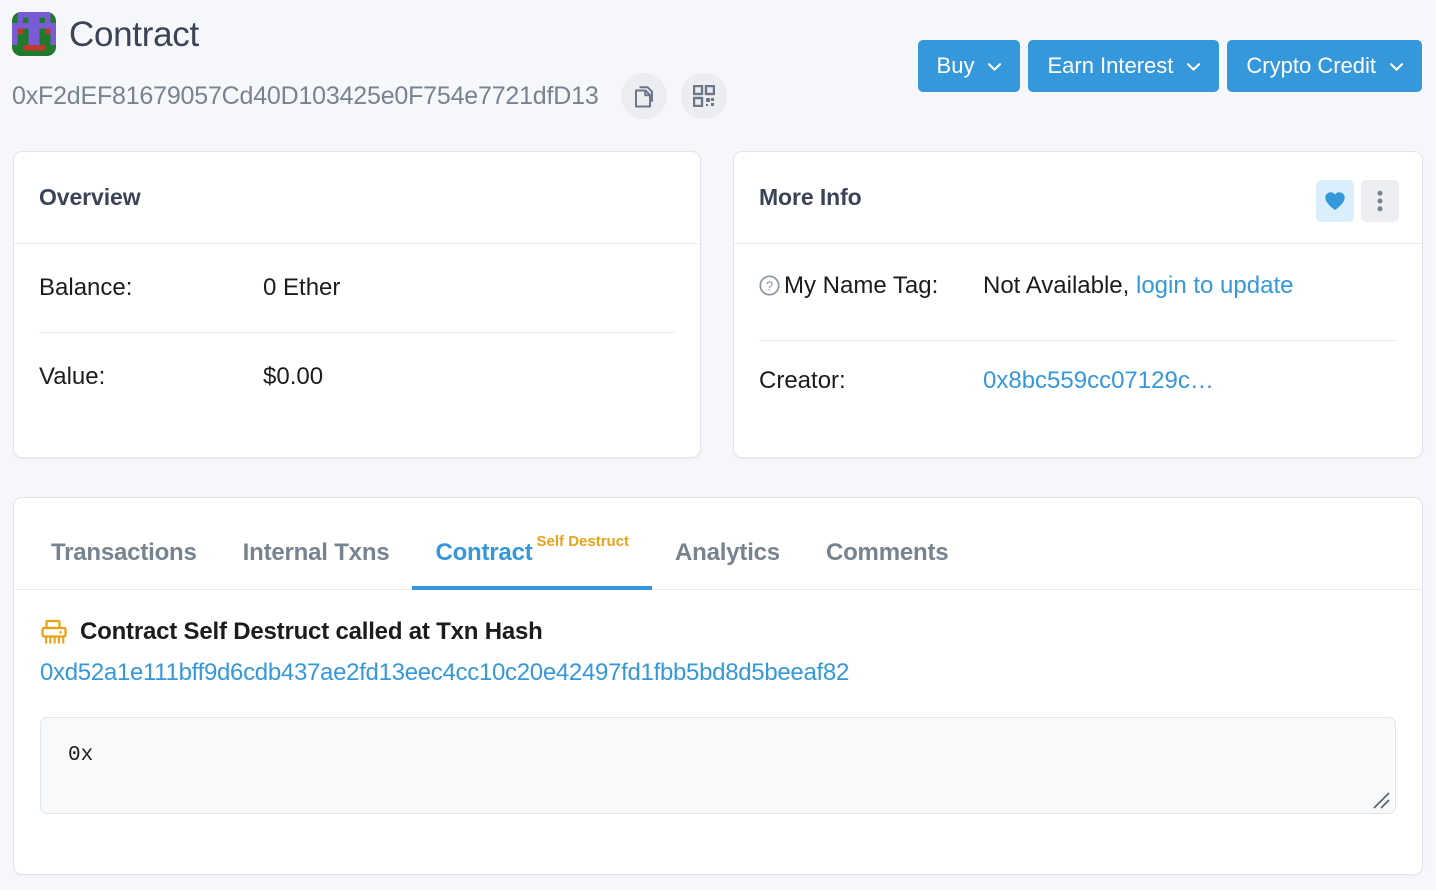 The image size is (1436, 890). Describe the element at coordinates (357, 198) in the screenshot. I see `overview-card-header: Overview` at that location.